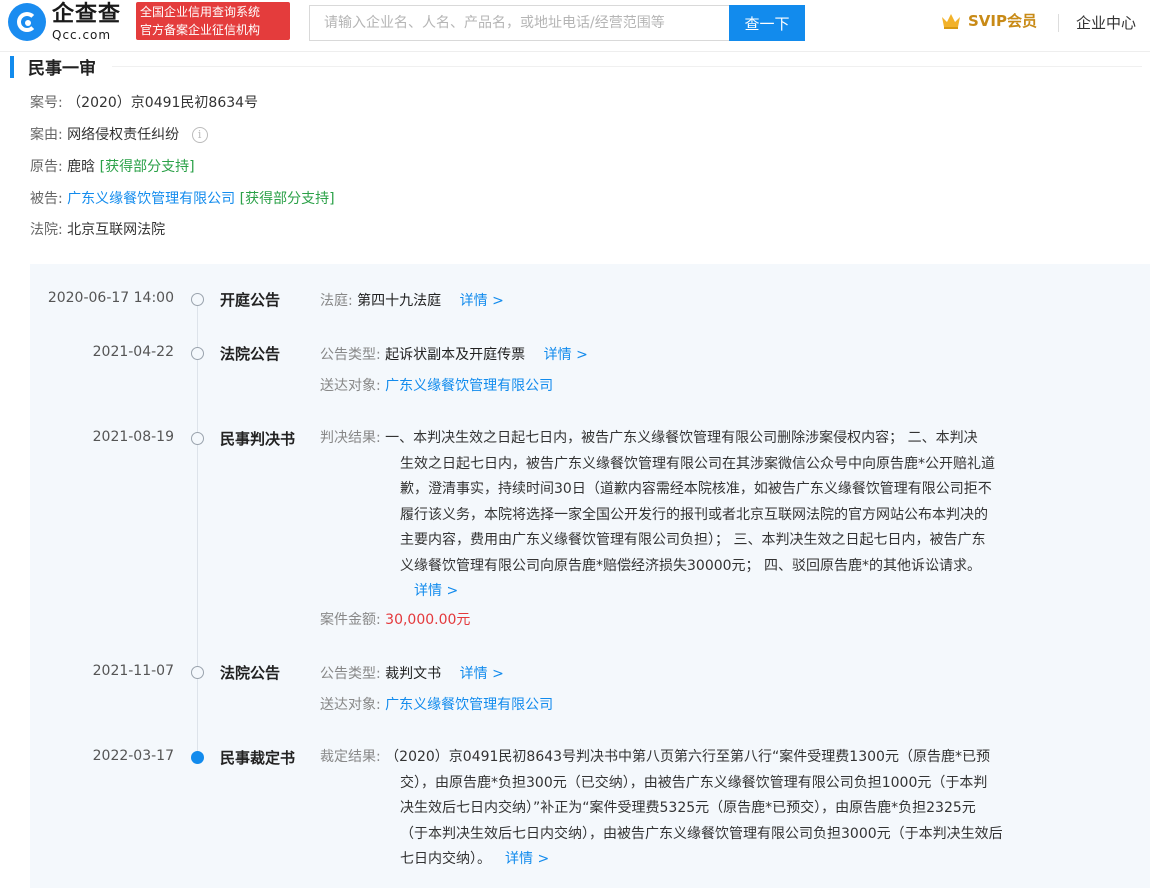  What do you see at coordinates (399, 301) in the screenshot?
I see `detail-value: 第四十九法庭` at bounding box center [399, 301].